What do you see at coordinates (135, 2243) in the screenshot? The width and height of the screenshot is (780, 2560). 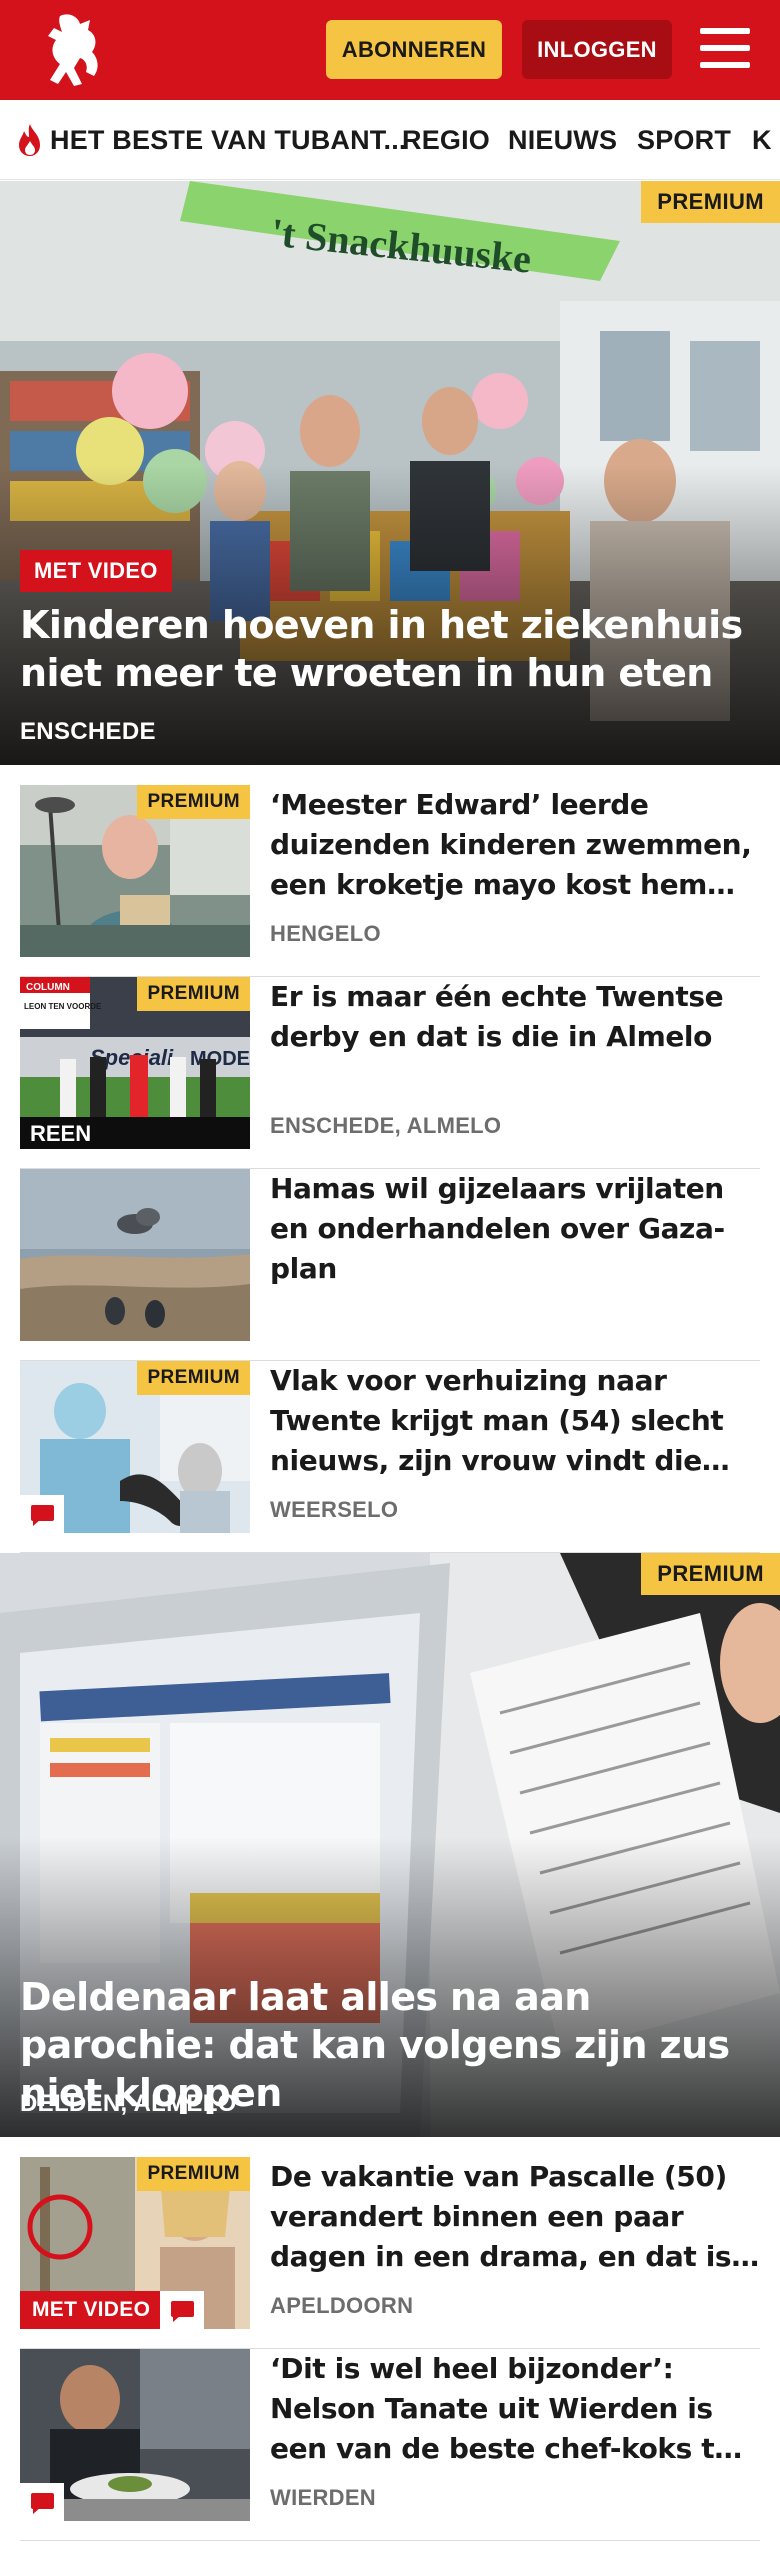 I see `article-thumbnail: PREMIUM MET VIDEO` at bounding box center [135, 2243].